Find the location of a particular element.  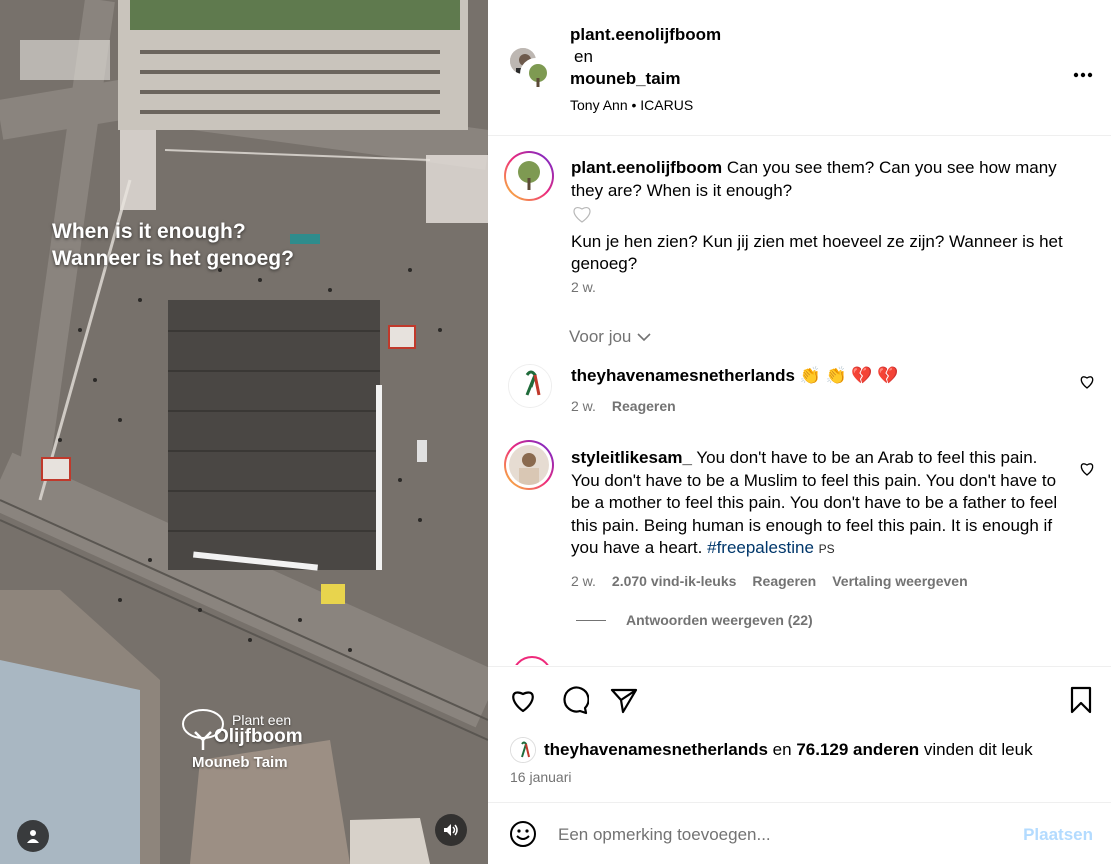

emoji-icon is located at coordinates (523, 834).